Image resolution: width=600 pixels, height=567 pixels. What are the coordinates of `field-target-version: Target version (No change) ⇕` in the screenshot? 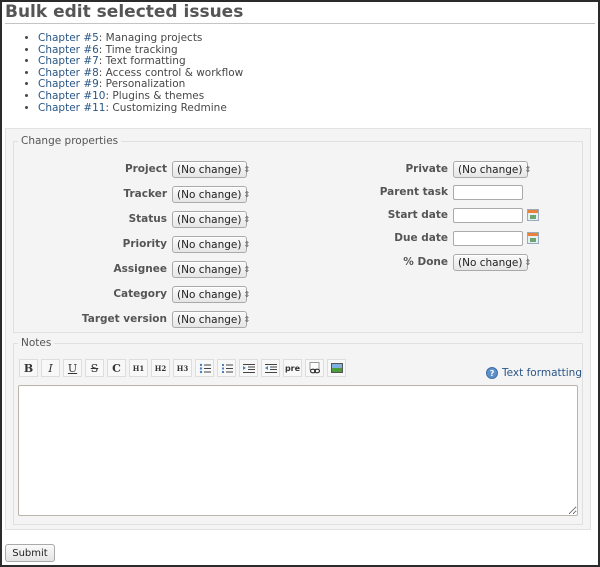 It's located at (132, 319).